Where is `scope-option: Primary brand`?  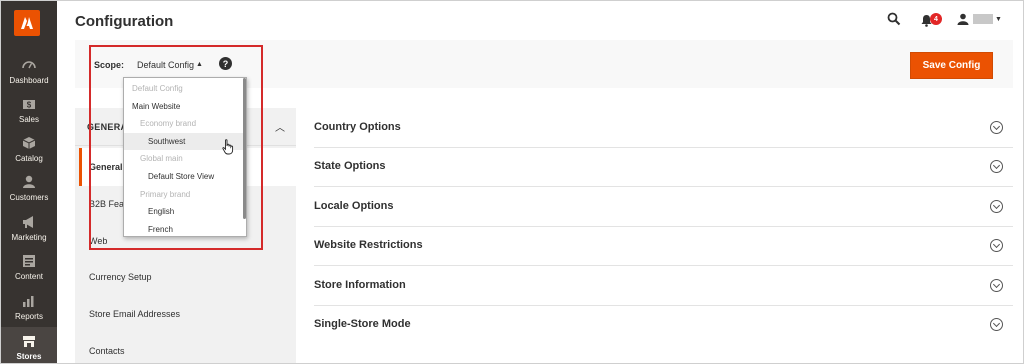 scope-option: Primary brand is located at coordinates (165, 194).